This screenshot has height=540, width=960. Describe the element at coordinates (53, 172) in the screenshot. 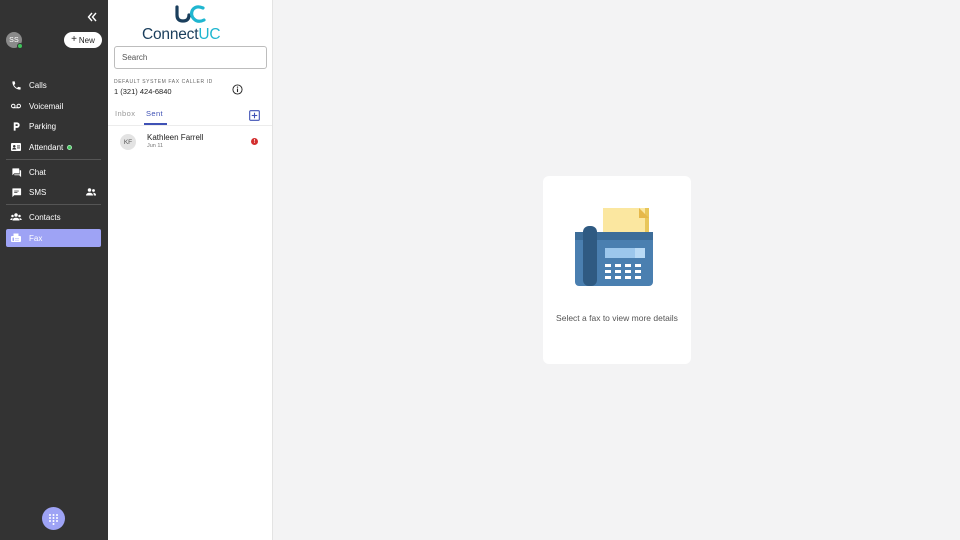

I see `nav-item-chat: Chat` at that location.